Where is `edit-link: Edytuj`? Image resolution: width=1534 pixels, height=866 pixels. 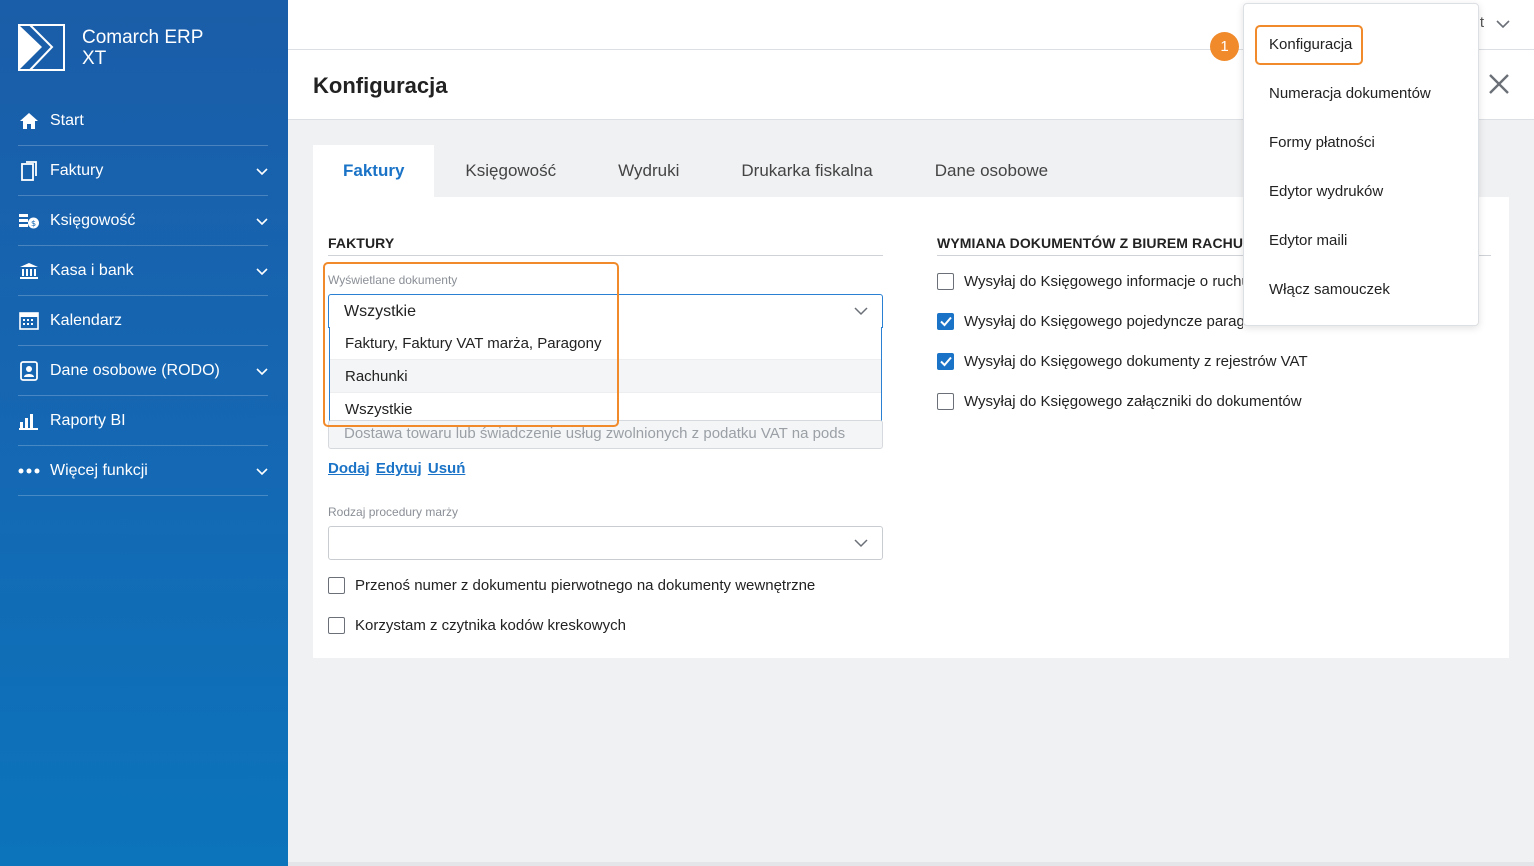
edit-link: Edytuj is located at coordinates (399, 468).